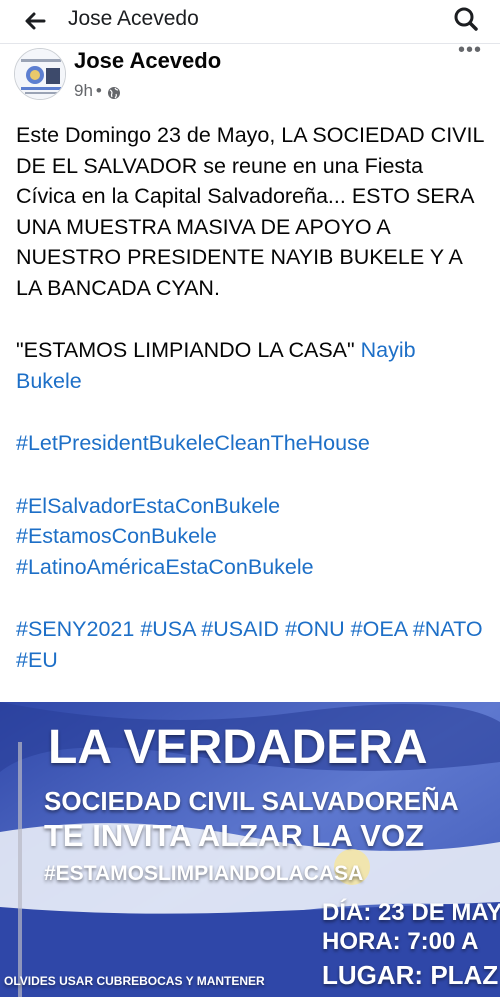 This screenshot has height=997, width=500. I want to click on hashtag-link: #ONU, so click(315, 629).